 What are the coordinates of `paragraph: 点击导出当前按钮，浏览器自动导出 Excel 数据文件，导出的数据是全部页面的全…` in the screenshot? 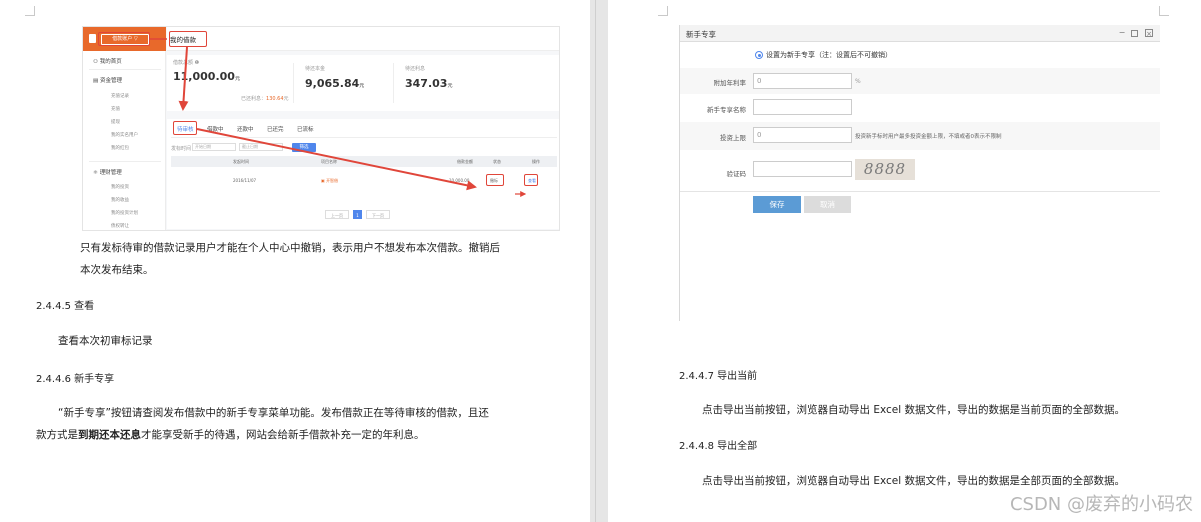 It's located at (913, 481).